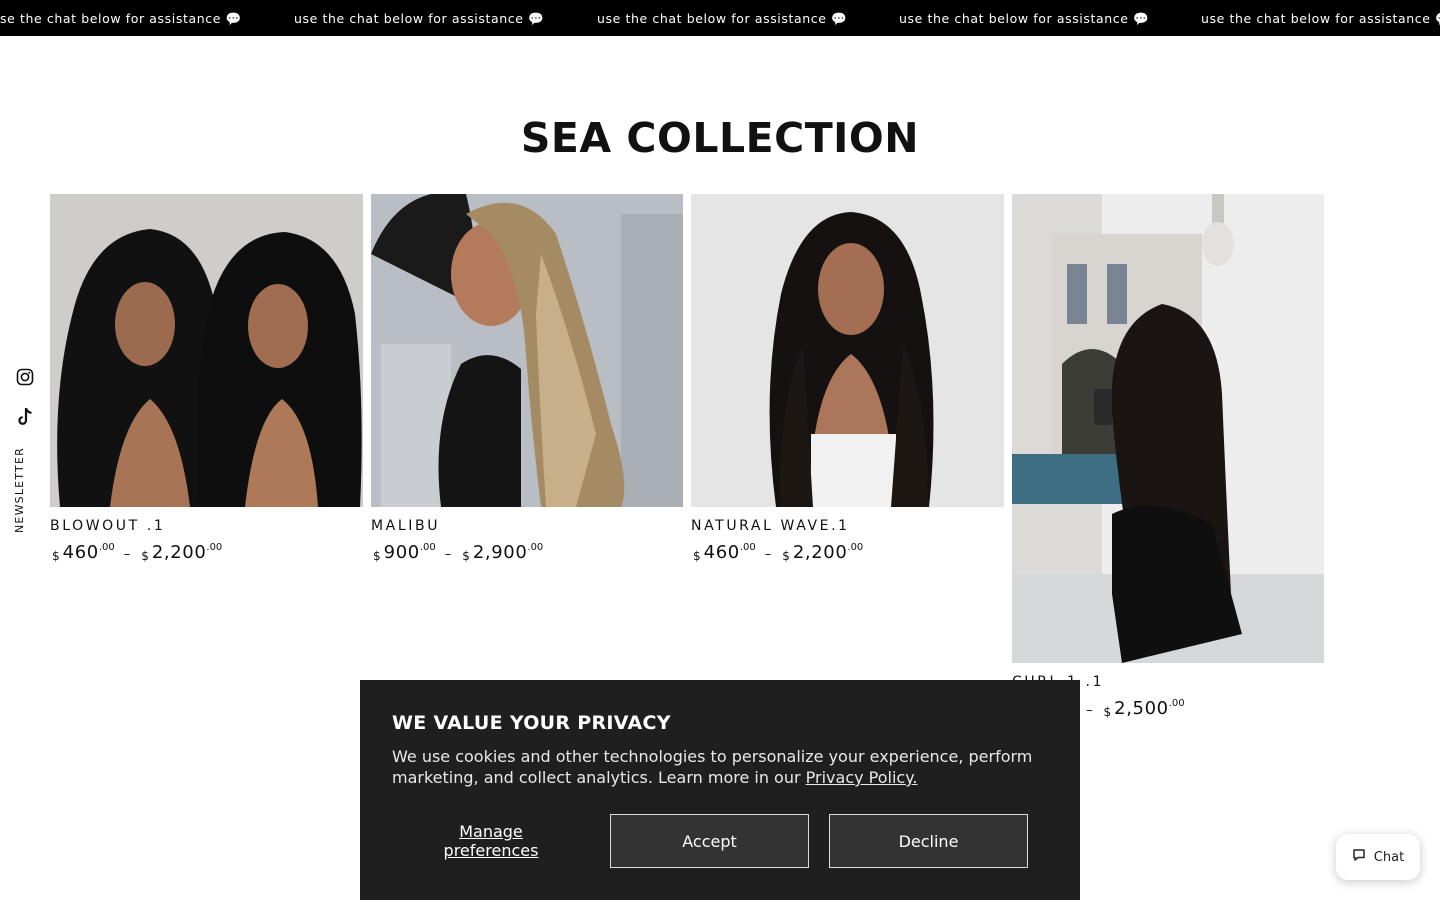 The width and height of the screenshot is (1440, 900). I want to click on product-card: MALIBU $900.00 – $2,900.00, so click(527, 378).